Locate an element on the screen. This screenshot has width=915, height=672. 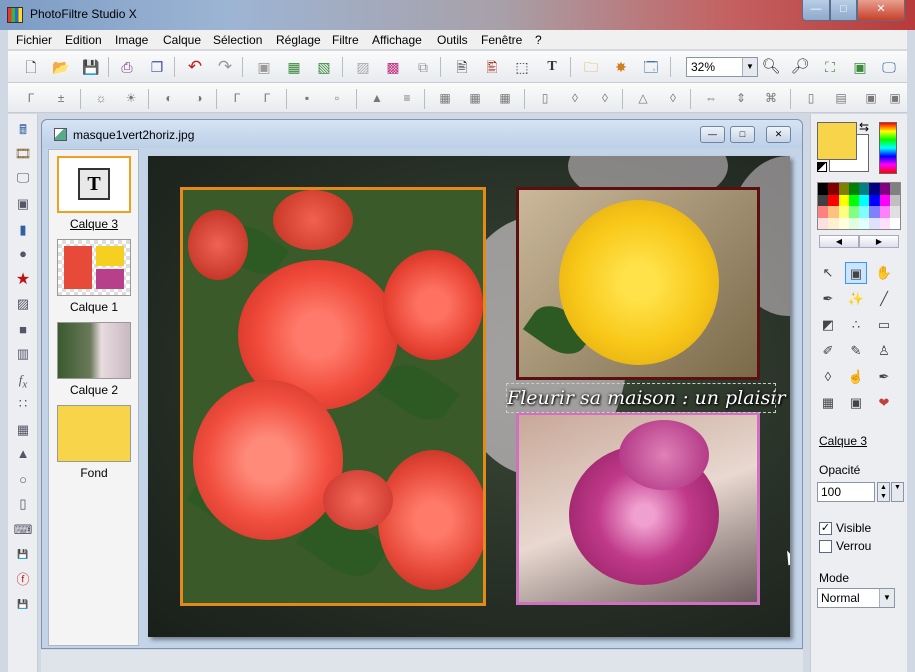
lock-checkbox is located at coordinates (825, 546).